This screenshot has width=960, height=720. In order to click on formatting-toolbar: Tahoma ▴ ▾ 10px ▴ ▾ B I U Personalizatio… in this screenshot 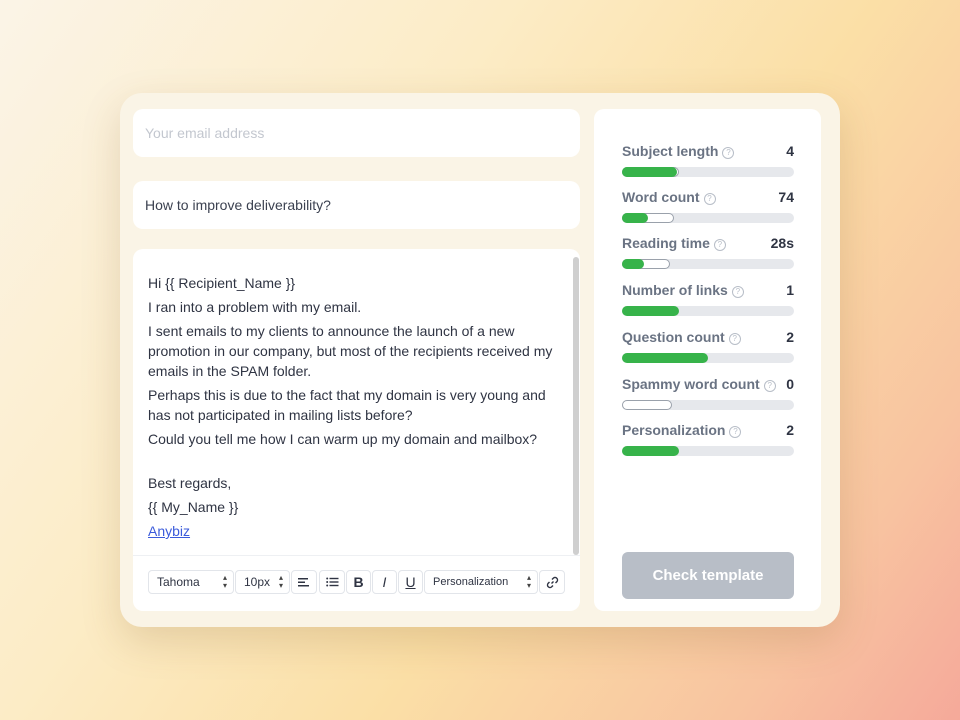, I will do `click(356, 583)`.